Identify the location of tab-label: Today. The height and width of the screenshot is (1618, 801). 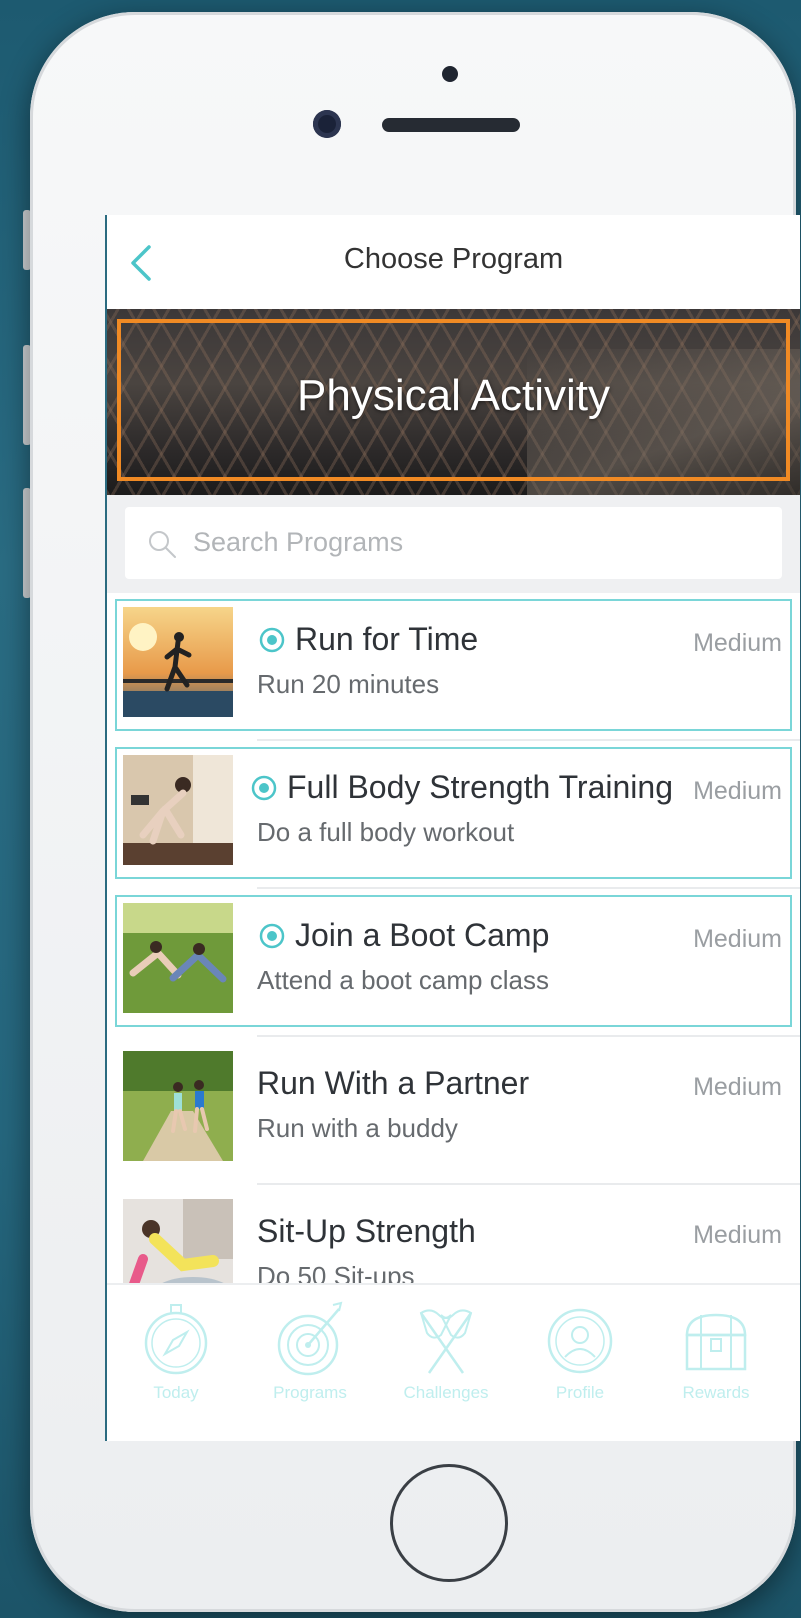
(176, 1392).